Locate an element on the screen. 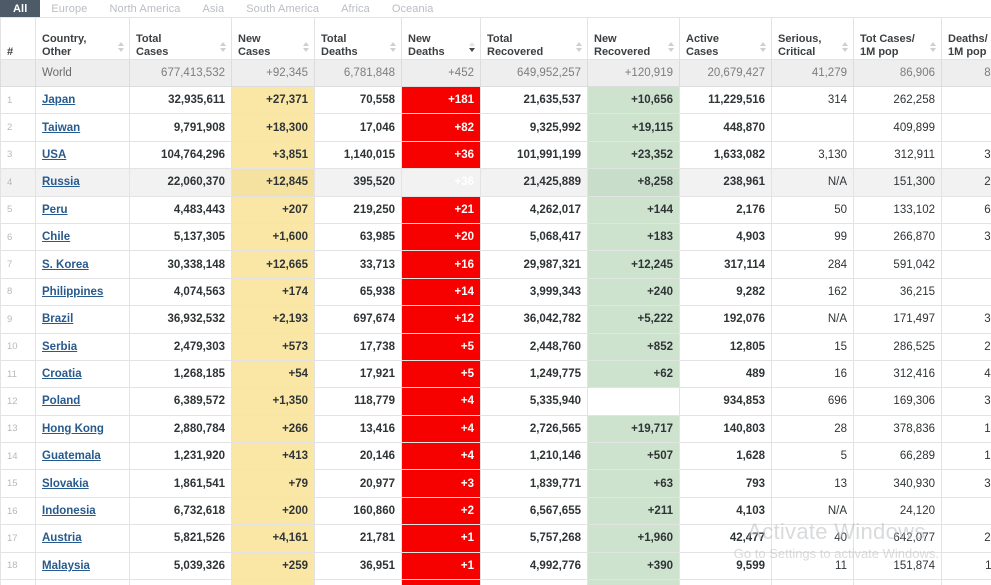 The width and height of the screenshot is (991, 585). column-header-total-cases: Total Cases is located at coordinates (180, 38).